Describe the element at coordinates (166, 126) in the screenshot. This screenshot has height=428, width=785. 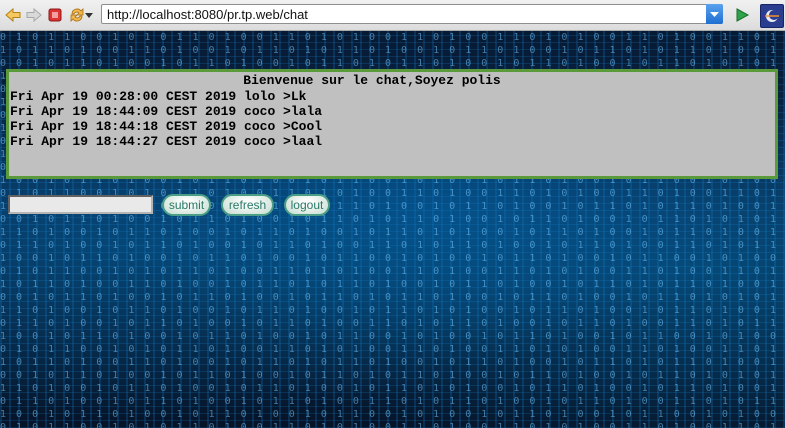
I see `chat-message: Fri Apr 19 18:44:18 CEST 2019 coco >Cool` at that location.